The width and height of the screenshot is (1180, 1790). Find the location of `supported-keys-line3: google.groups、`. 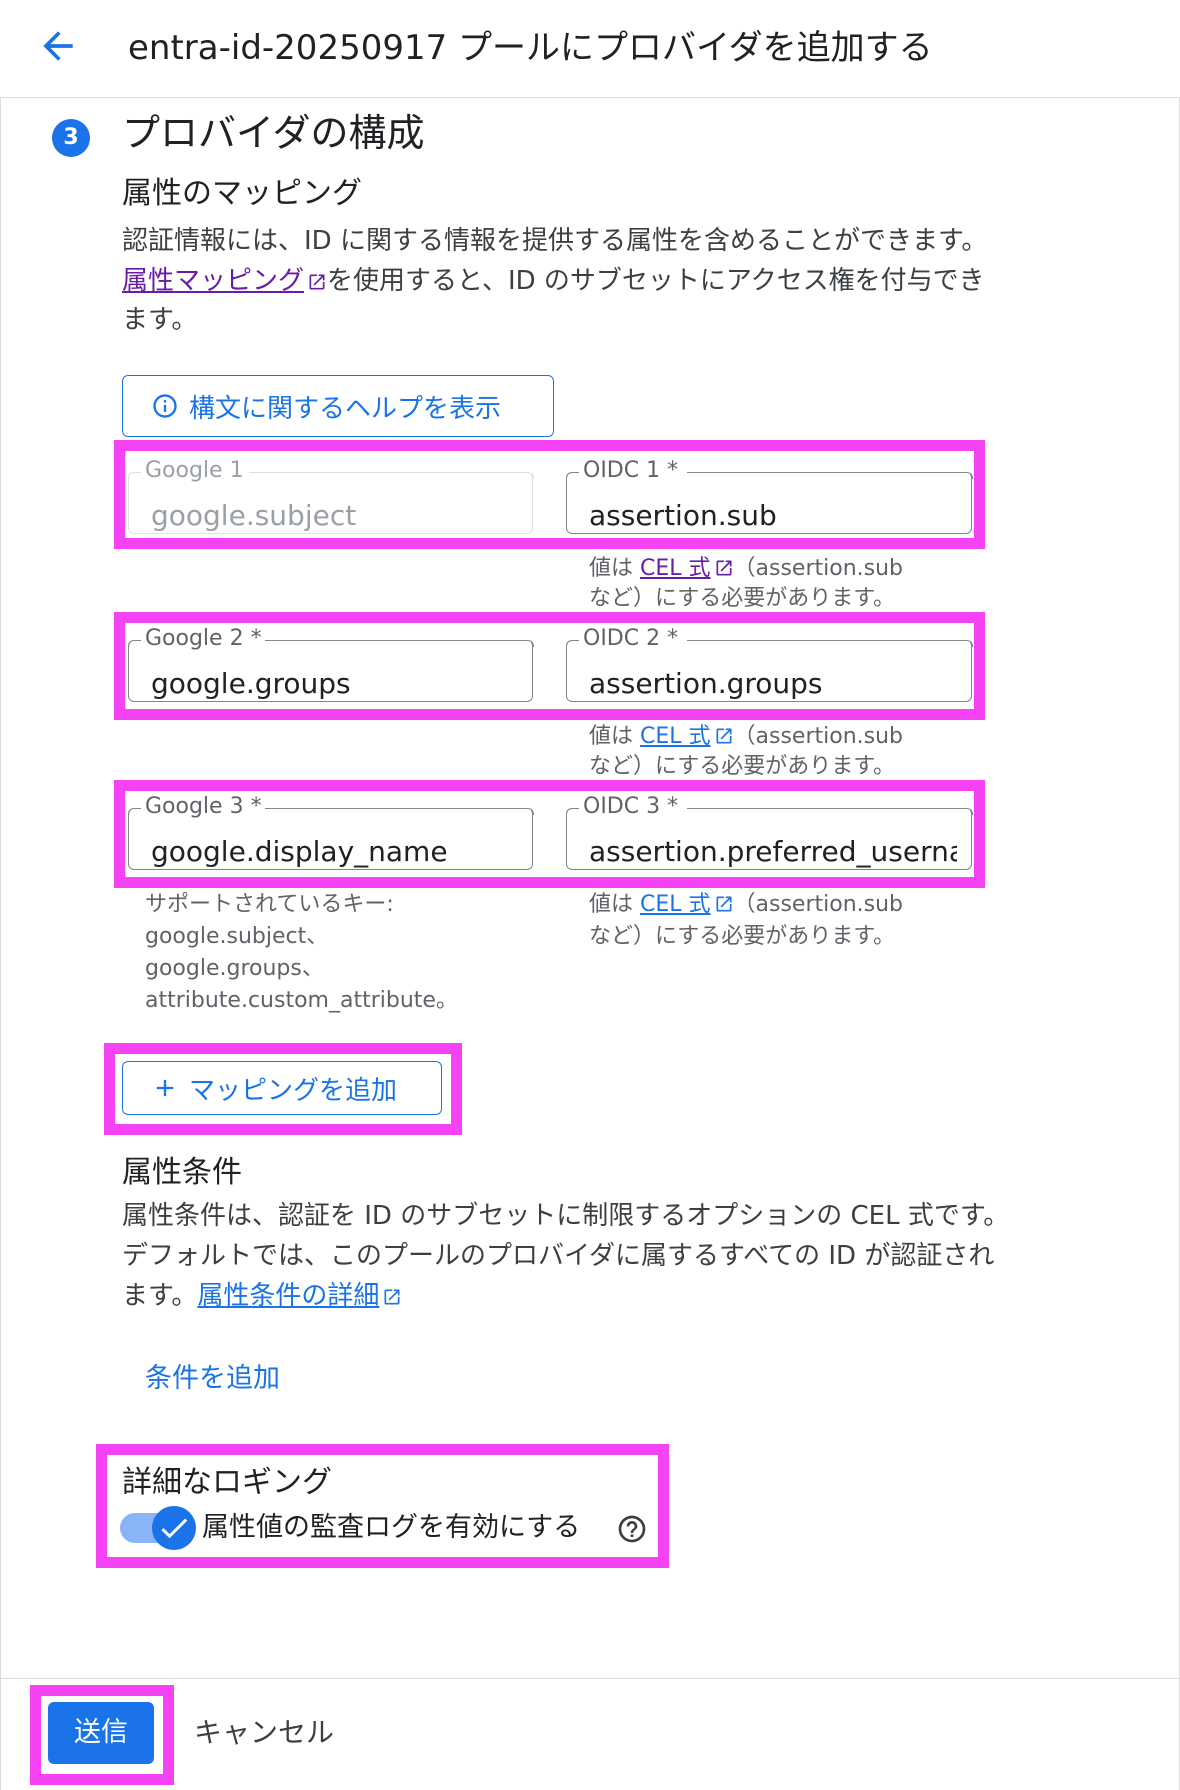

supported-keys-line3: google.groups、 is located at coordinates (234, 968).